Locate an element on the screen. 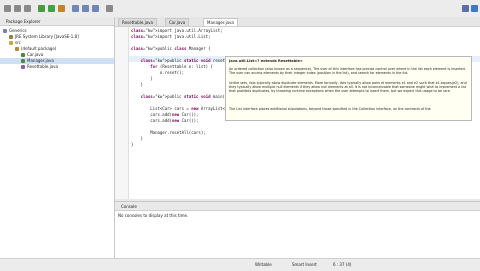 The image size is (480, 271). quick-access-icon is located at coordinates (465, 8).